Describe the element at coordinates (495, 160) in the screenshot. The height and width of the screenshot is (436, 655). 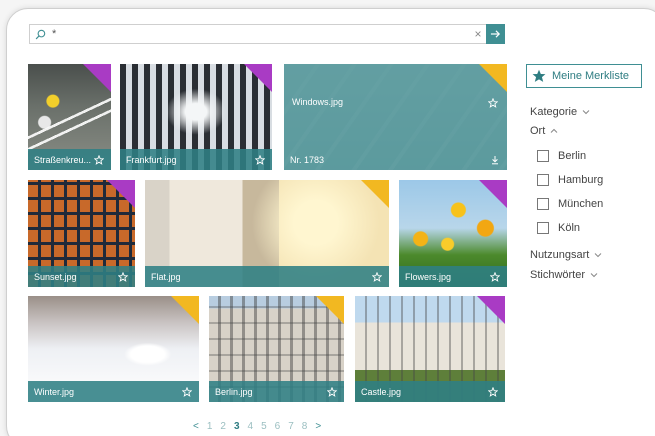
I see `download-icon` at that location.